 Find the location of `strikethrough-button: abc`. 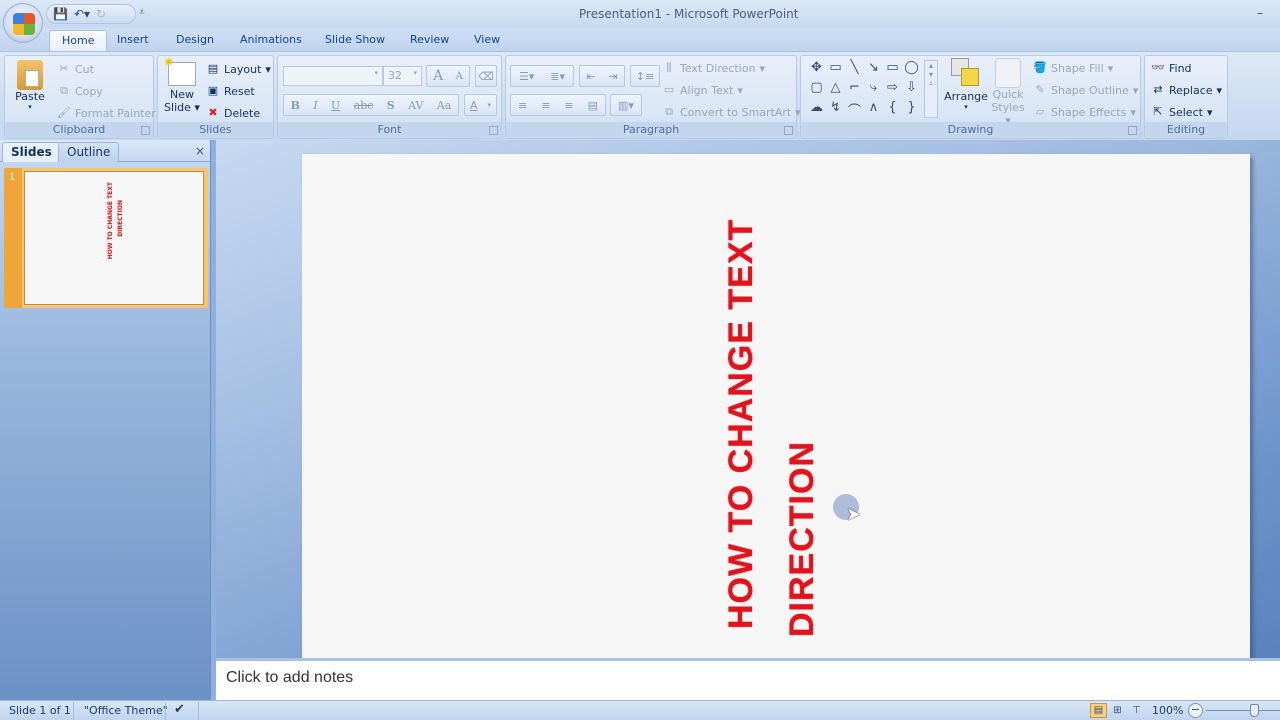

strikethrough-button: abc is located at coordinates (364, 105).